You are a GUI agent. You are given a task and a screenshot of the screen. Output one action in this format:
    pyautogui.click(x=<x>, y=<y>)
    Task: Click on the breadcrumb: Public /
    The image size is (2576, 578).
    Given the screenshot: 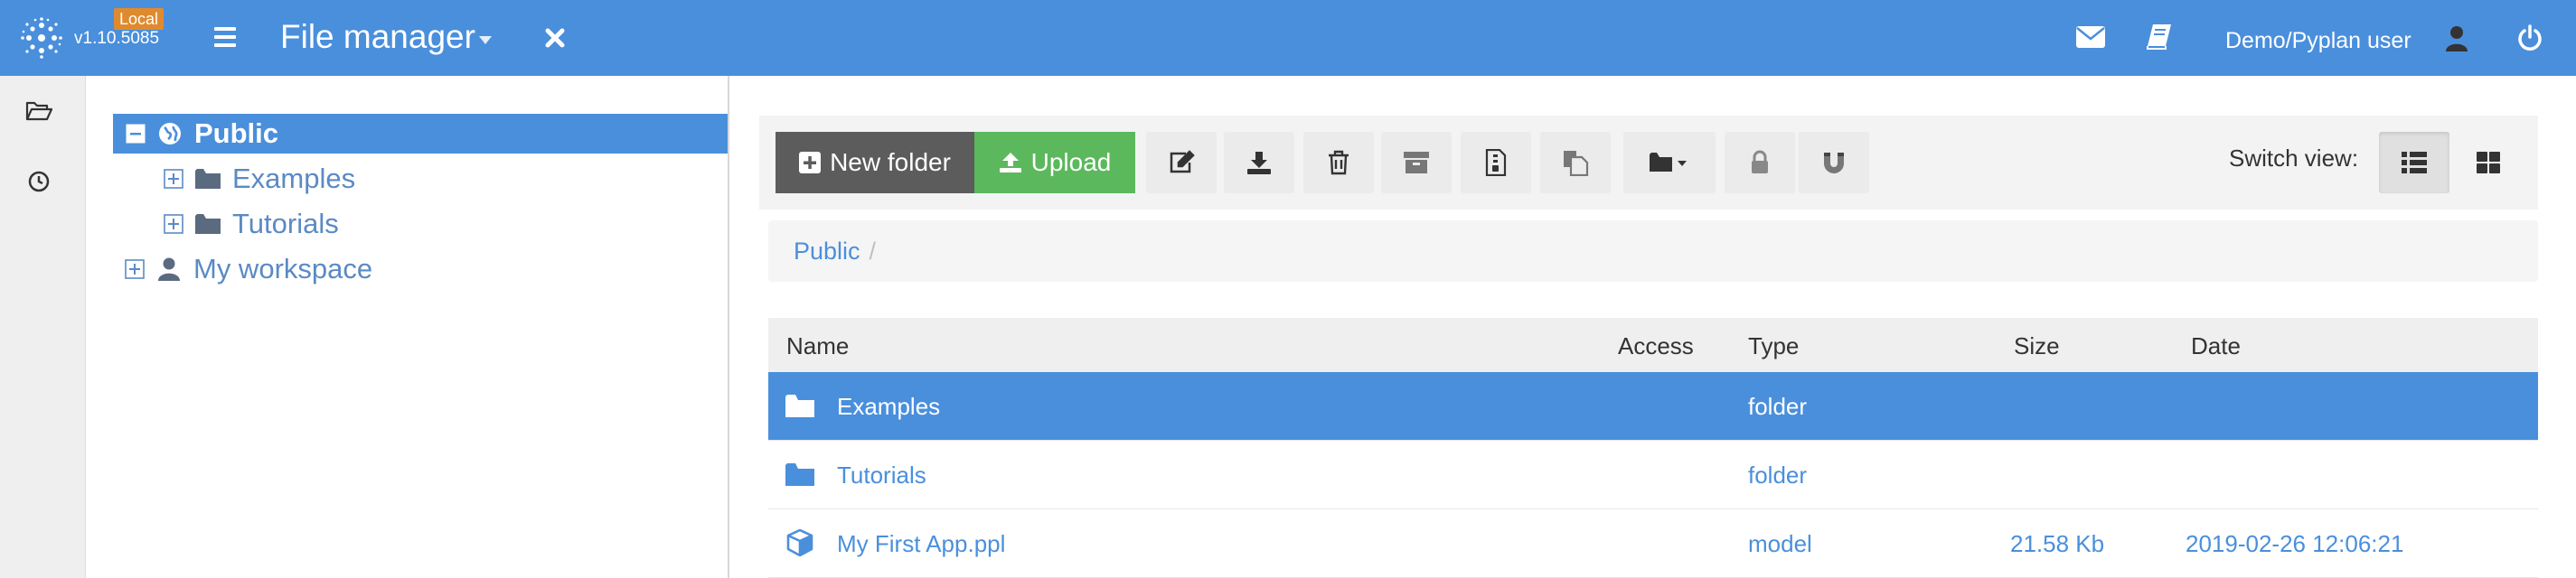 What is the action you would take?
    pyautogui.click(x=1653, y=251)
    